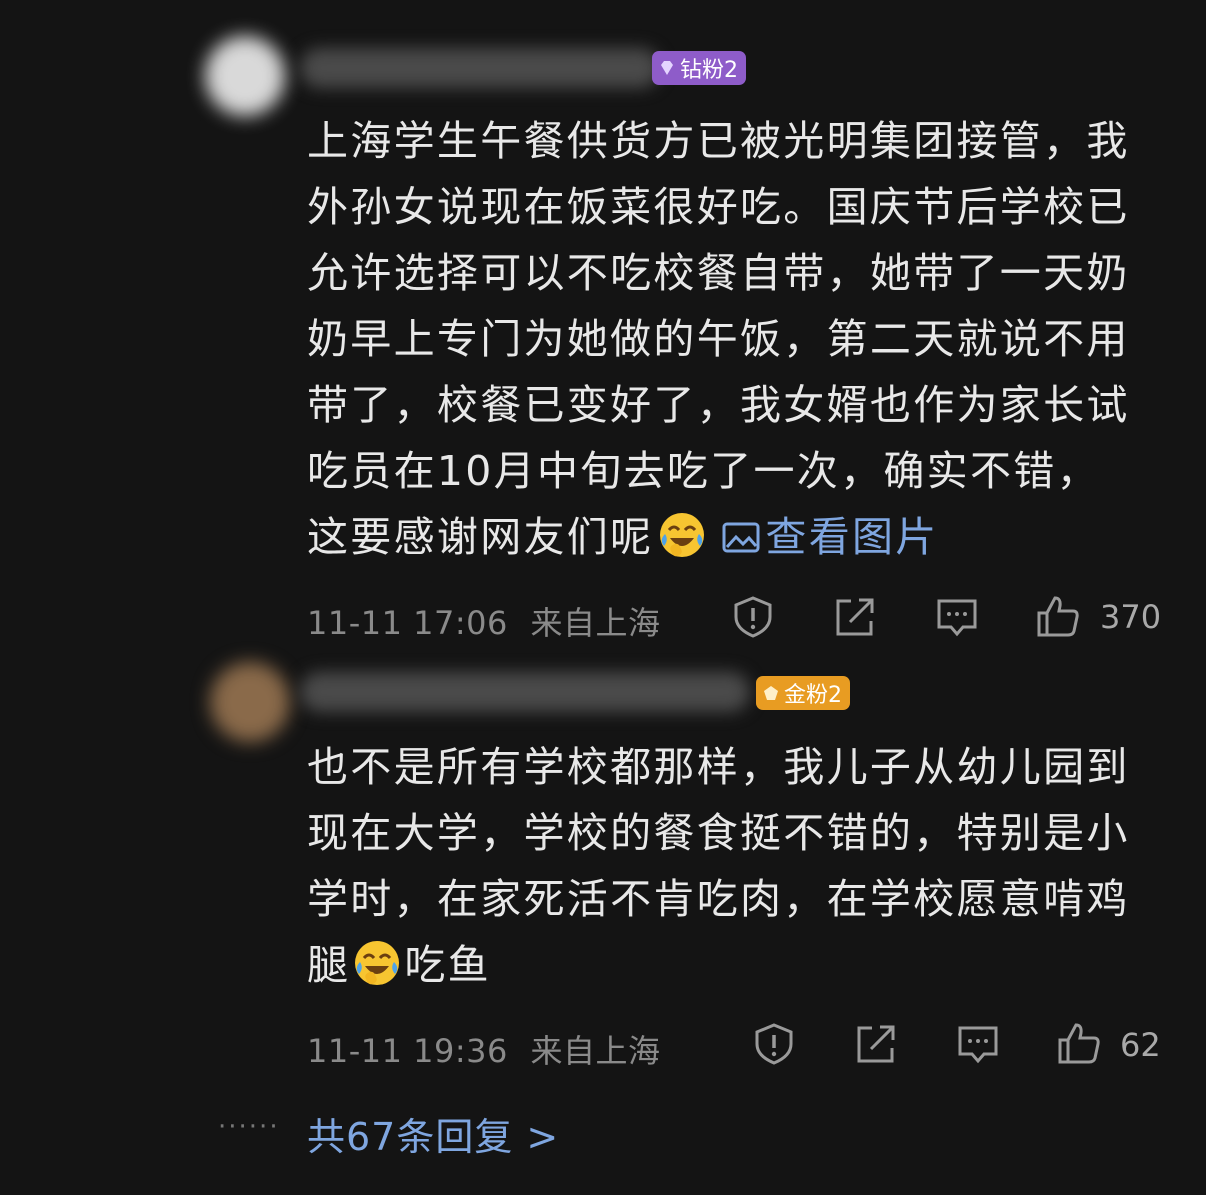 The width and height of the screenshot is (1206, 1195). Describe the element at coordinates (718, 141) in the screenshot. I see `text-line: 上海学生午餐供货方已被光明集团接管，我` at that location.